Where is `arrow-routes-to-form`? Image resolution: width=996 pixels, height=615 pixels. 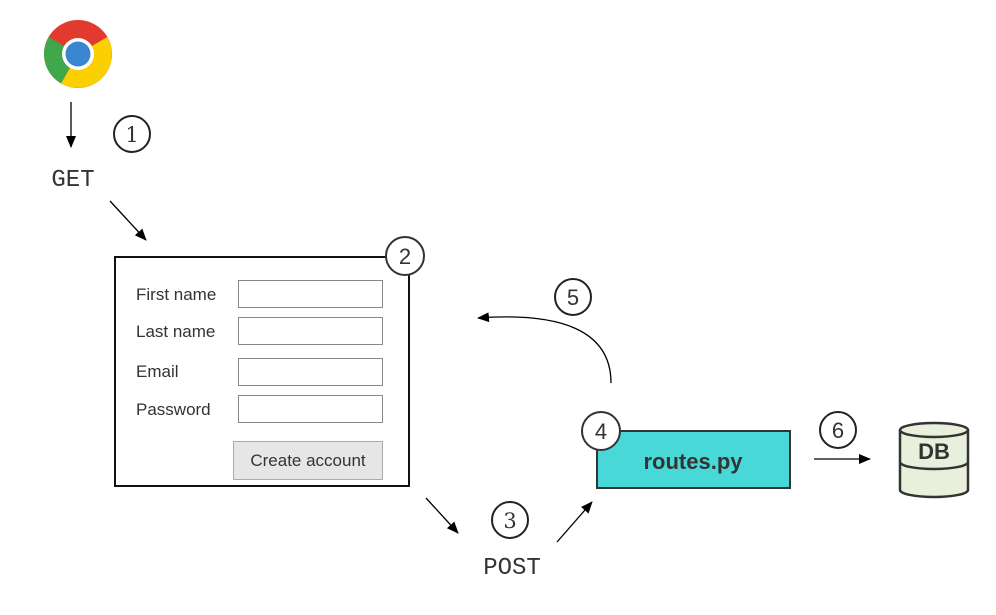 arrow-routes-to-form is located at coordinates (544, 348).